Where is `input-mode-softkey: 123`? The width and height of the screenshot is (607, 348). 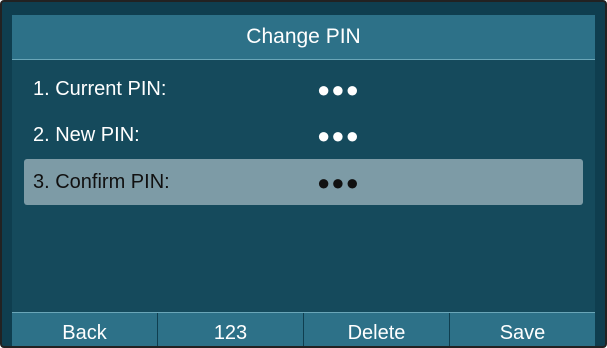 input-mode-softkey: 123 is located at coordinates (231, 329).